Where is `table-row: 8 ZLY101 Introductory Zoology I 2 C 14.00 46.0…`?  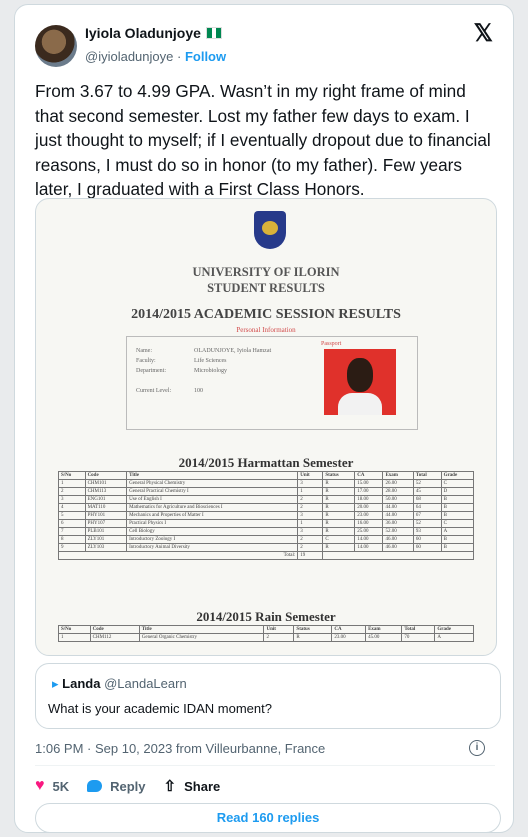
table-row: 8 ZLY101 Introductory Zoology I 2 C 14.00 46.0… is located at coordinates (266, 539).